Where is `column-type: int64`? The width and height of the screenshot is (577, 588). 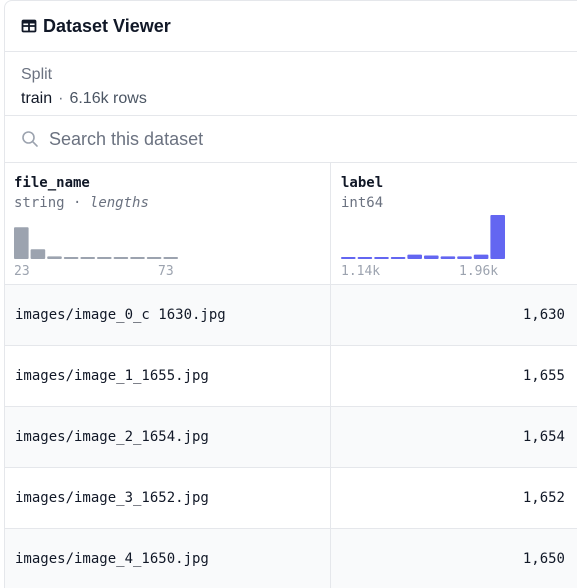 column-type: int64 is located at coordinates (362, 203).